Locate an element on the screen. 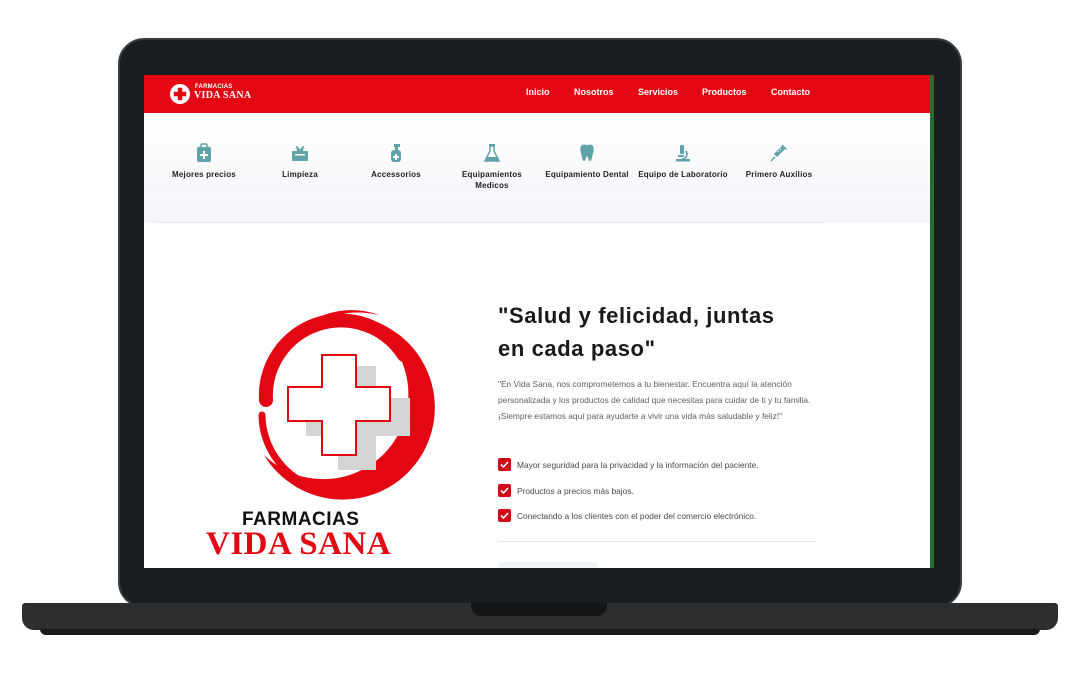 The image size is (1080, 680). feature-text: Productos a precios más bajos. is located at coordinates (575, 491).